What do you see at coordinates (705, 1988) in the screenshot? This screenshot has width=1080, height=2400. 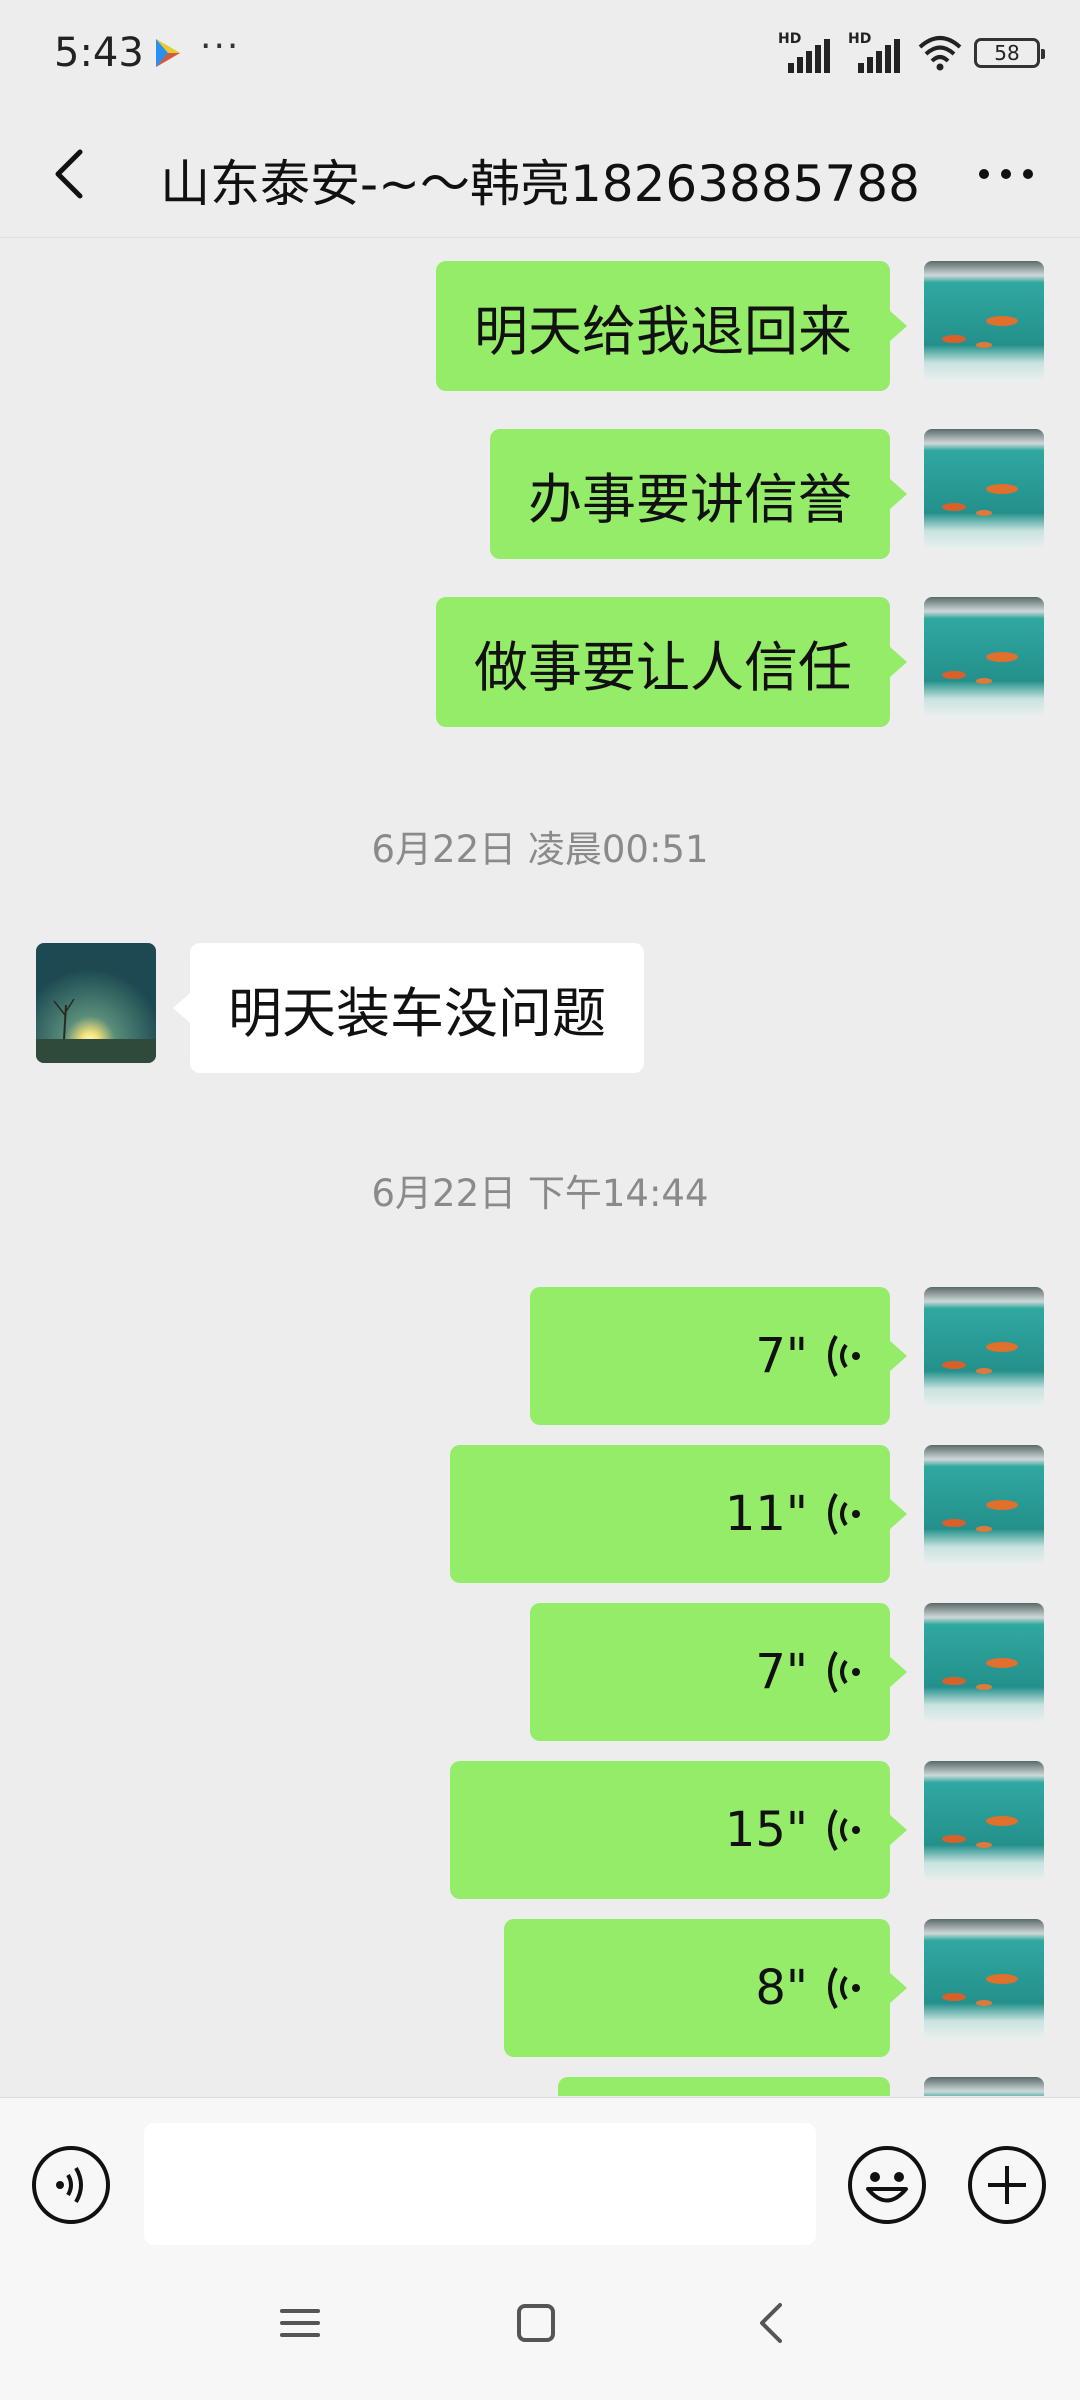 I see `voice-bubble: 8"` at bounding box center [705, 1988].